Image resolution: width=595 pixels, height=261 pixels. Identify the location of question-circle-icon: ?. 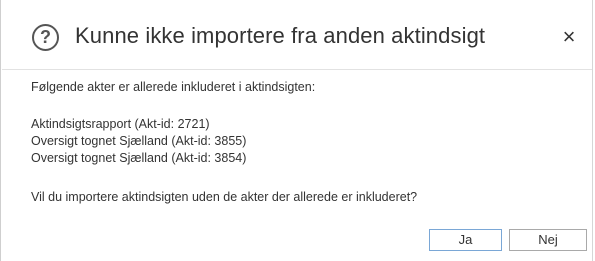
(45, 37).